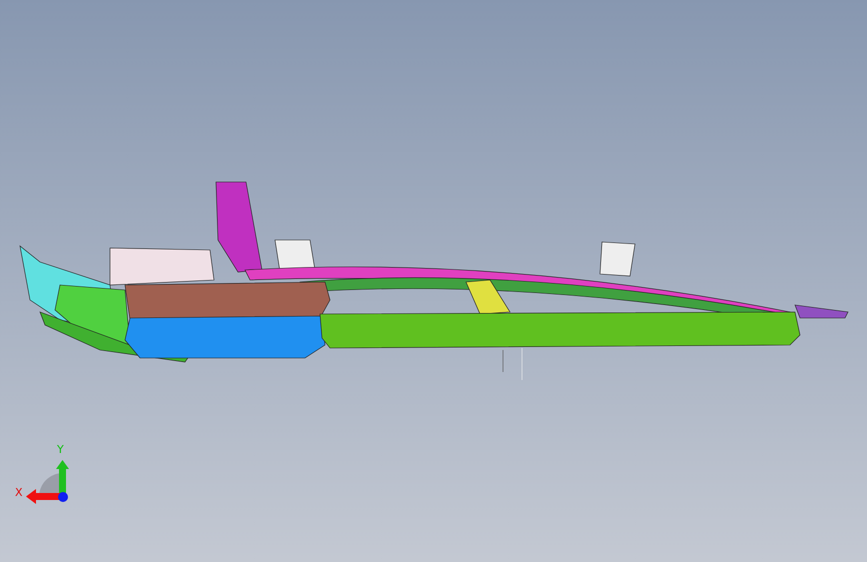  Describe the element at coordinates (19, 492) in the screenshot. I see `x-axis-label: X` at that location.